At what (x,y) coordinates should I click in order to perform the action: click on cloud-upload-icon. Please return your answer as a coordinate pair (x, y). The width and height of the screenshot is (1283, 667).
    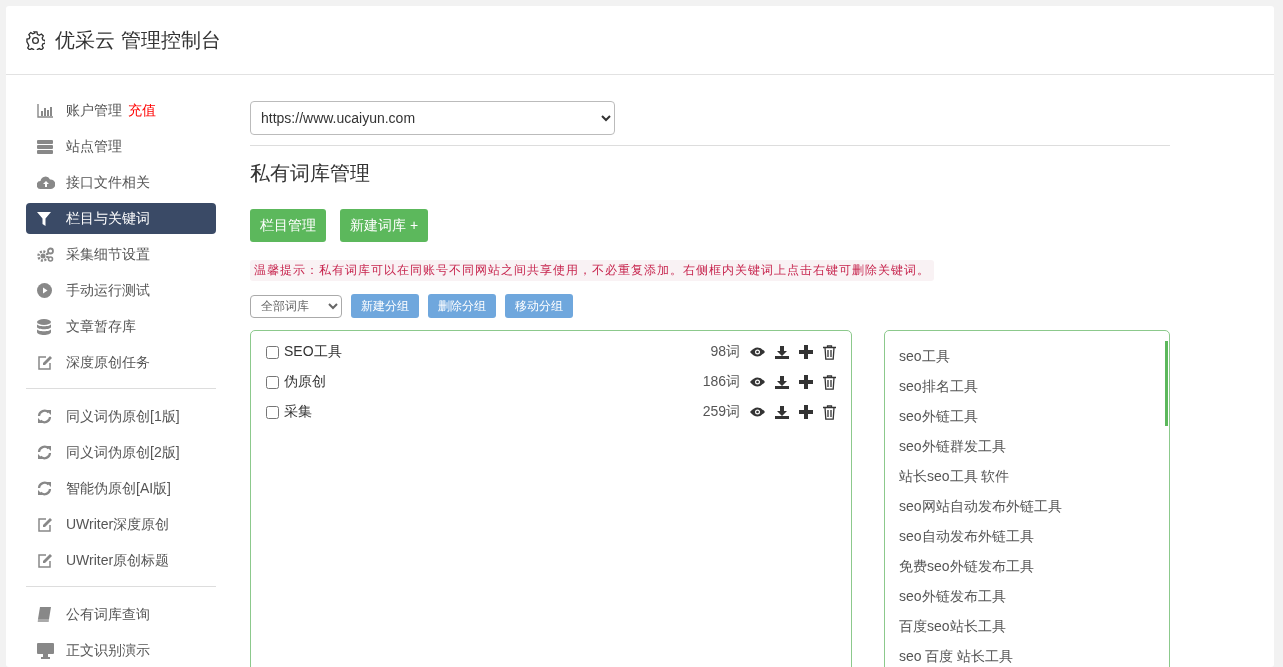
    Looking at the image, I should click on (46, 182).